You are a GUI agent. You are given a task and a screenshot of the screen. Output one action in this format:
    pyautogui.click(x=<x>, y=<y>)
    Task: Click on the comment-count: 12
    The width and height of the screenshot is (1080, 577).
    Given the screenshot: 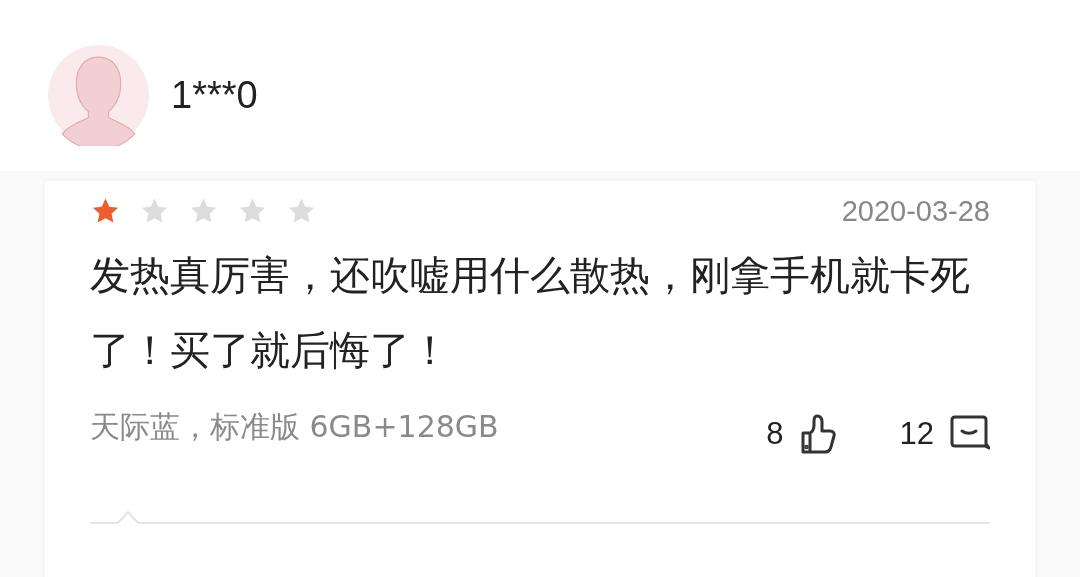 What is the action you would take?
    pyautogui.click(x=916, y=434)
    